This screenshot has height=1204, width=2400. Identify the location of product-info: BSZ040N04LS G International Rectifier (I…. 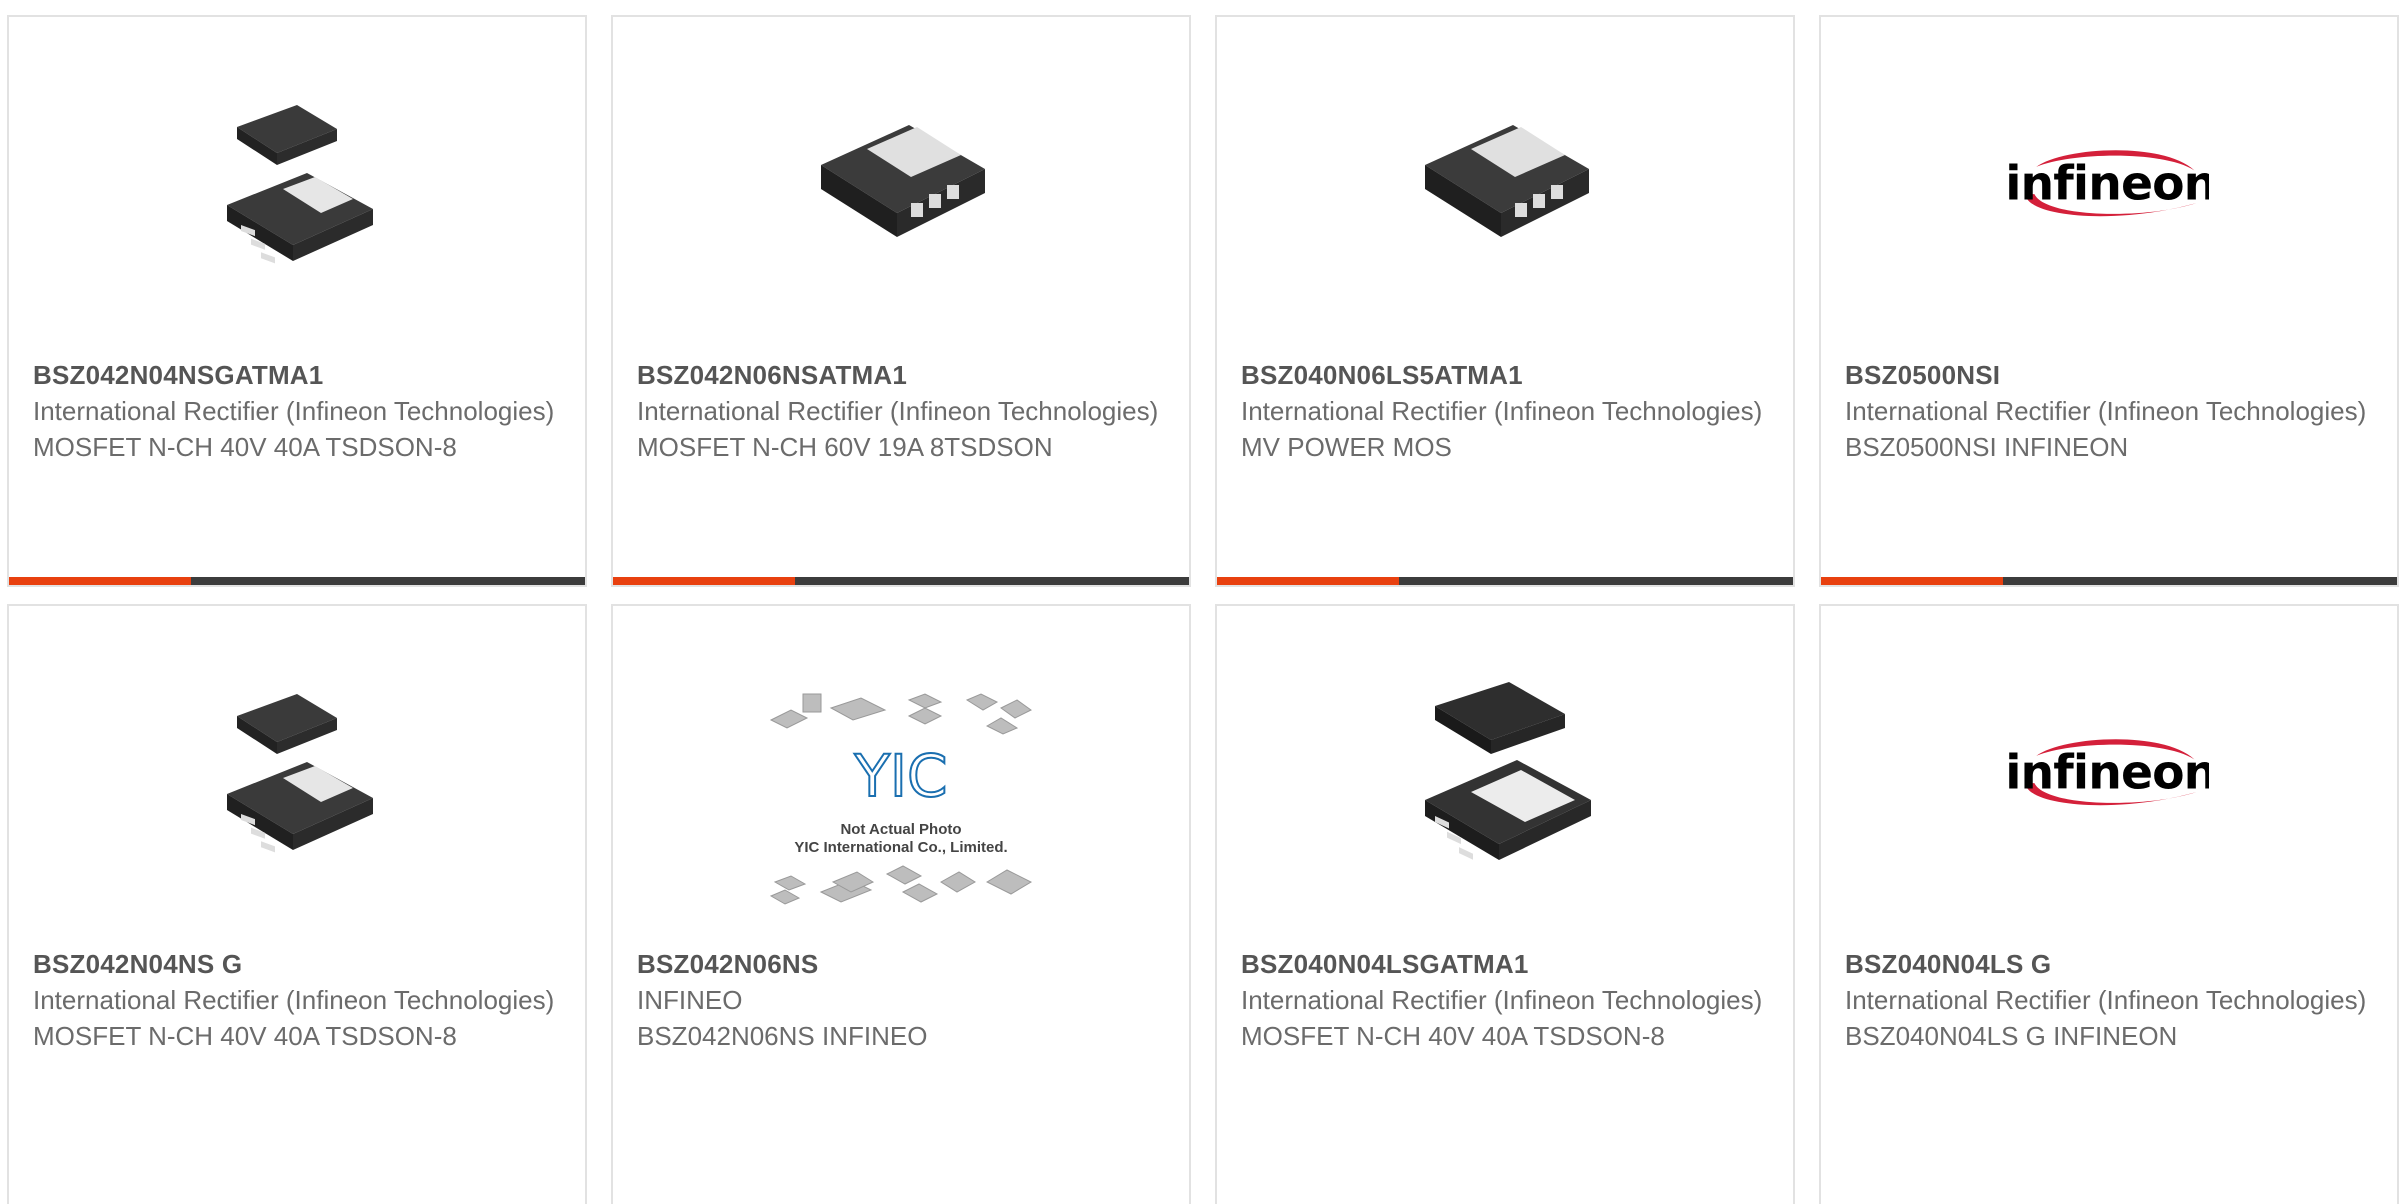
(2109, 1000).